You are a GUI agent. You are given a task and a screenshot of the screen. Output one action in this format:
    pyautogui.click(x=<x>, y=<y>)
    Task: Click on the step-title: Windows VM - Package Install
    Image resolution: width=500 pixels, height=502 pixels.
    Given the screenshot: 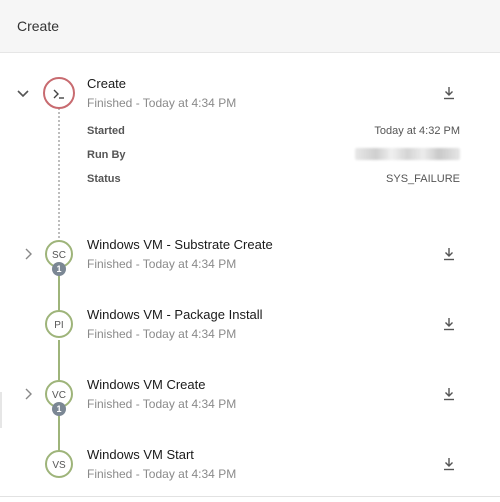 What is the action you would take?
    pyautogui.click(x=175, y=314)
    